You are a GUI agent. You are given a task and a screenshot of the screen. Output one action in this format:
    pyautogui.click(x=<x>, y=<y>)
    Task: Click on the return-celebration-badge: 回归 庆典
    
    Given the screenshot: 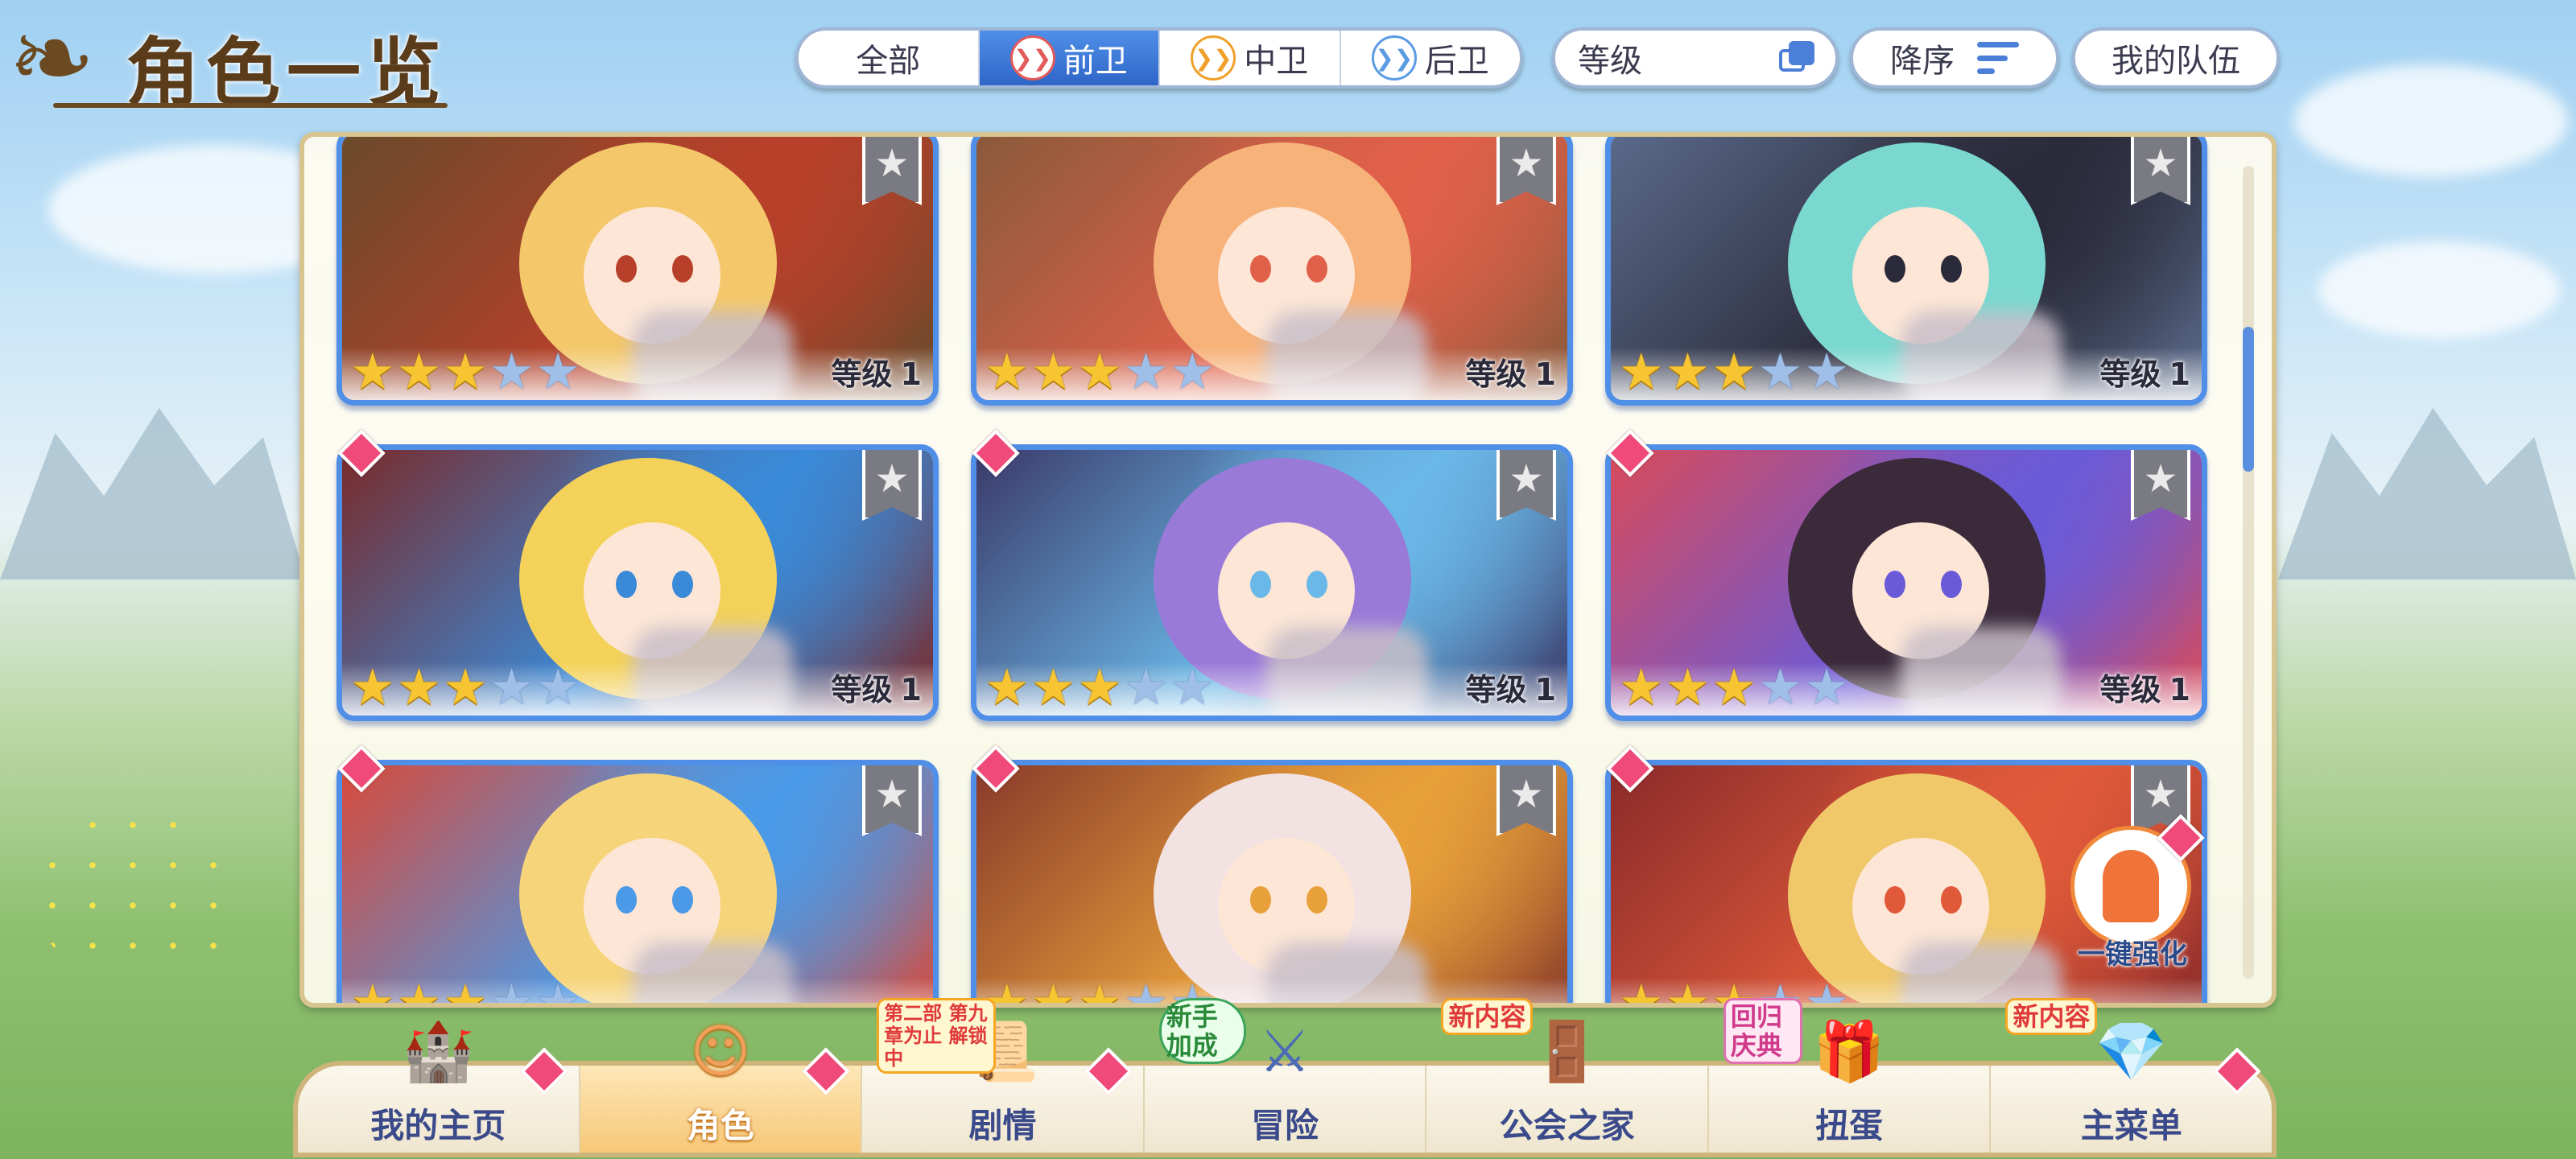 What is the action you would take?
    pyautogui.click(x=1763, y=1031)
    